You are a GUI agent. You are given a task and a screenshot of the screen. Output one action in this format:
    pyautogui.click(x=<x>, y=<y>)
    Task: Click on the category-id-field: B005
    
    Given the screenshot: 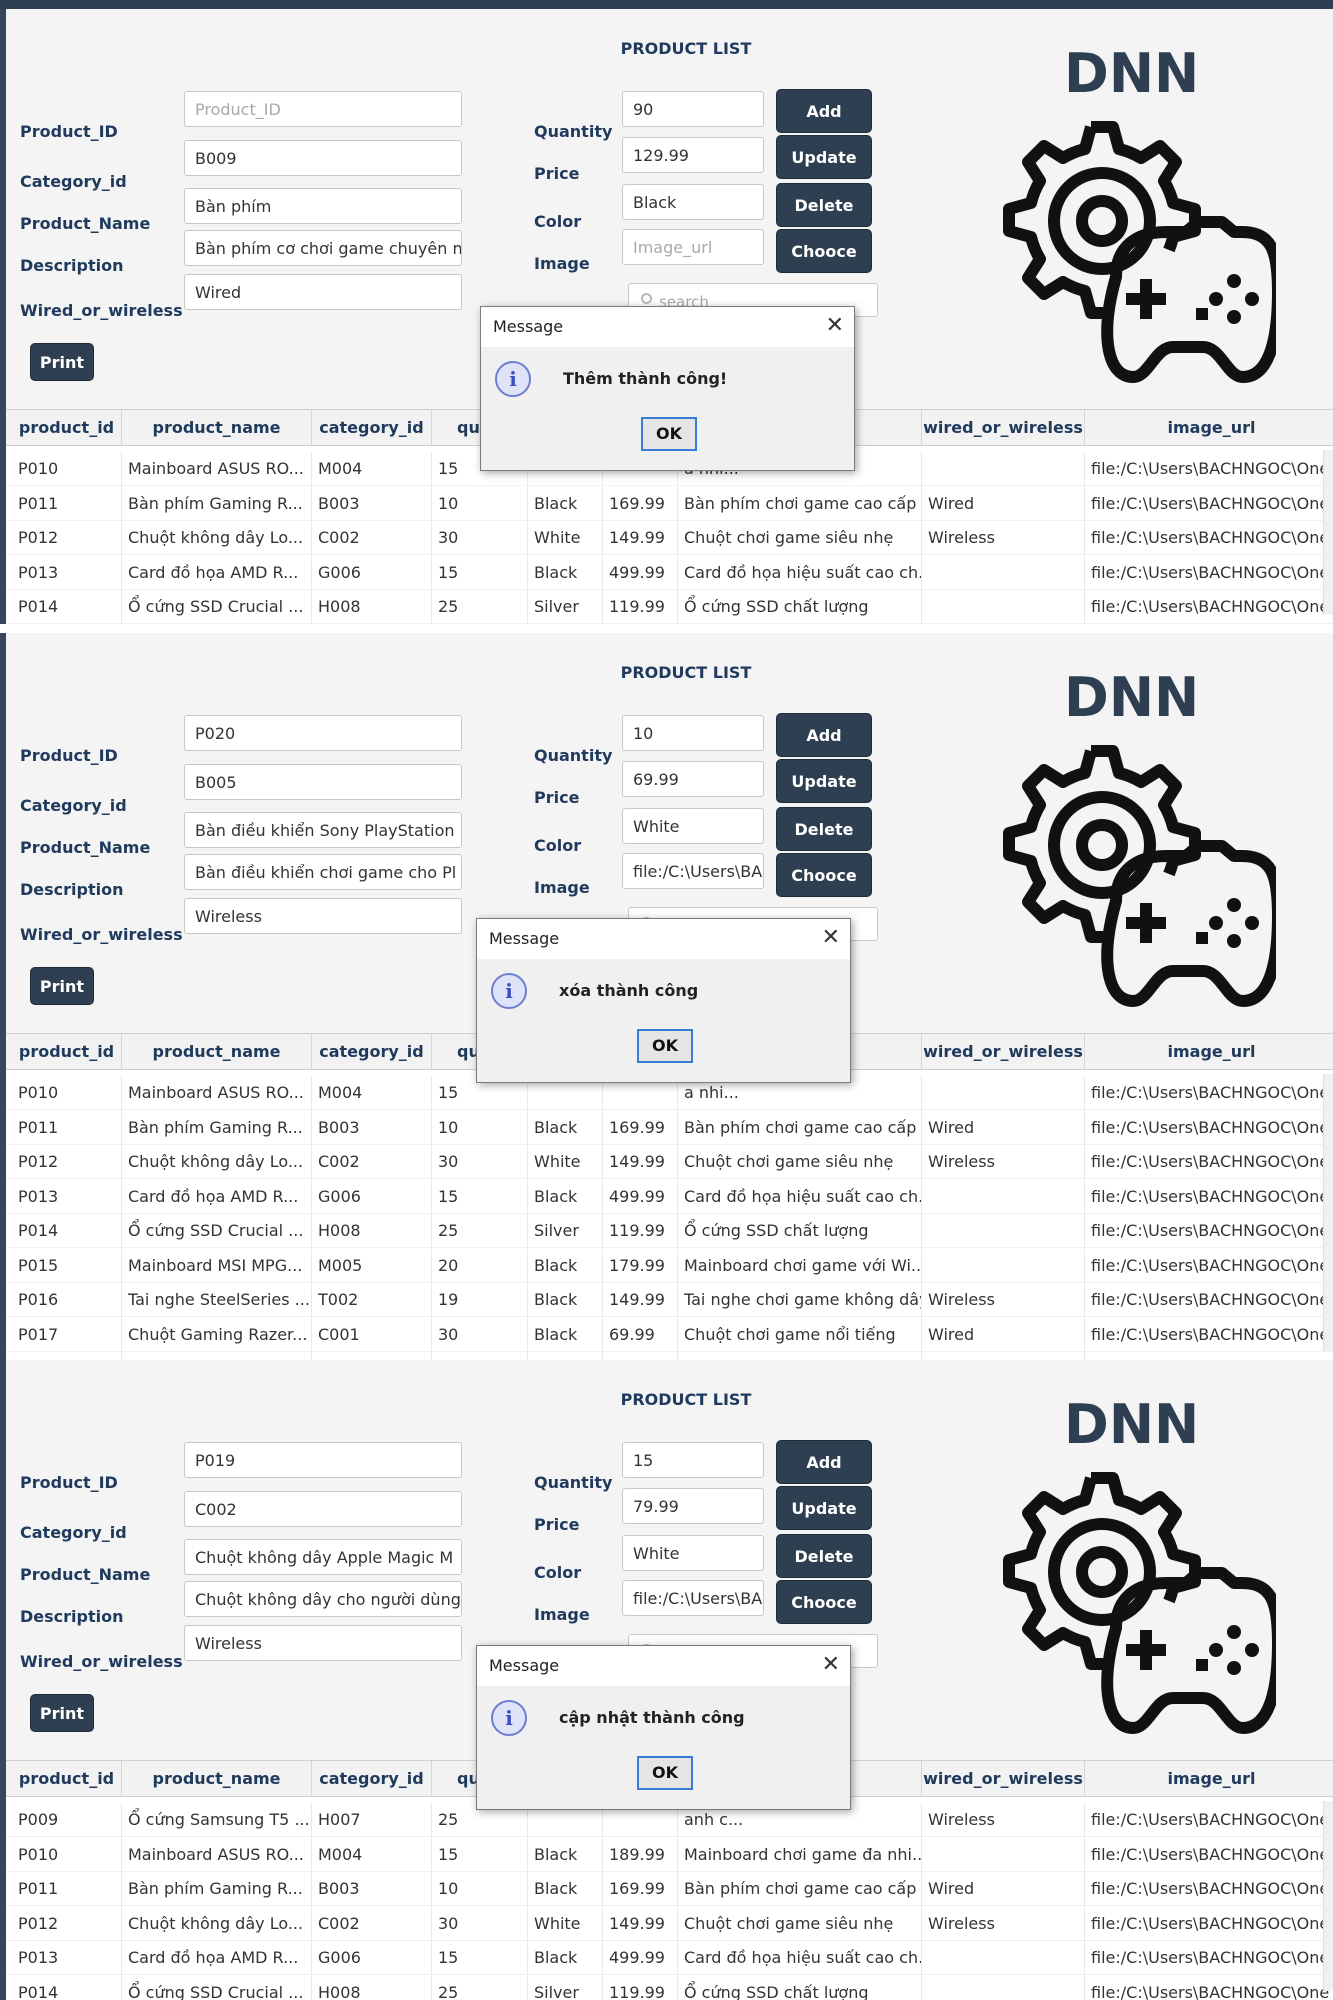 What is the action you would take?
    pyautogui.click(x=323, y=782)
    